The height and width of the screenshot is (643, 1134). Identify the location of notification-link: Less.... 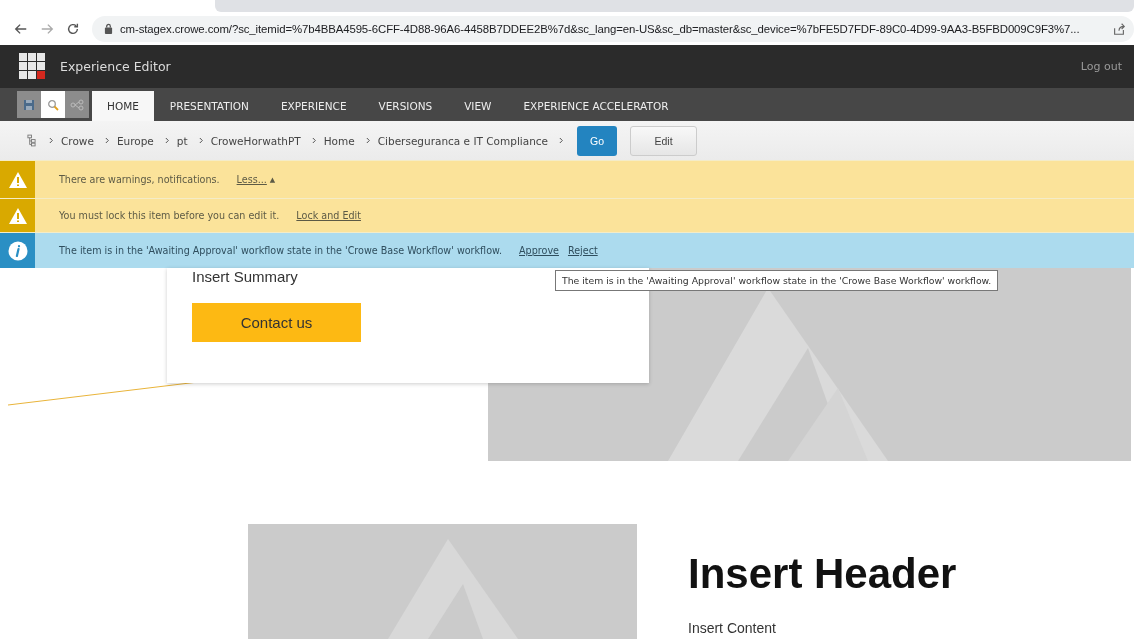
(251, 179).